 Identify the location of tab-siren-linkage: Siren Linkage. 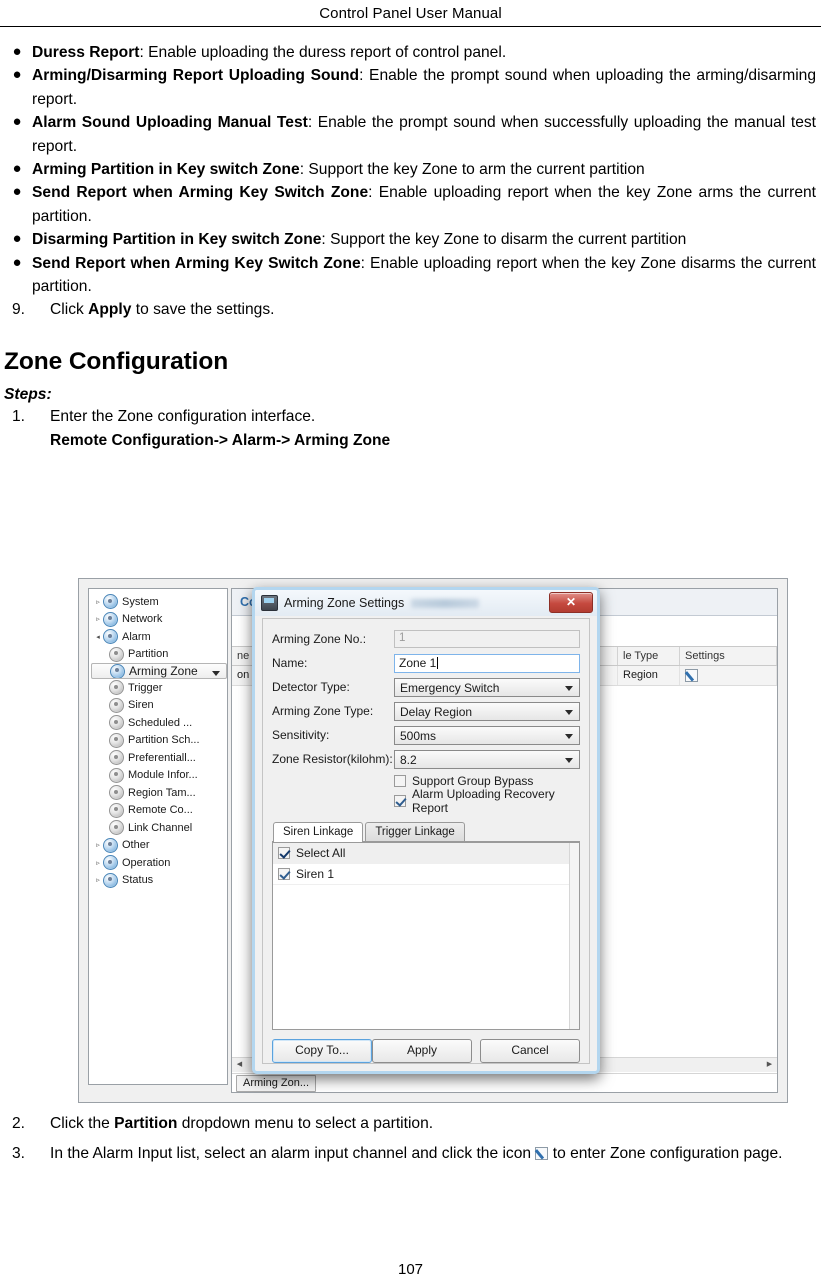
(318, 832).